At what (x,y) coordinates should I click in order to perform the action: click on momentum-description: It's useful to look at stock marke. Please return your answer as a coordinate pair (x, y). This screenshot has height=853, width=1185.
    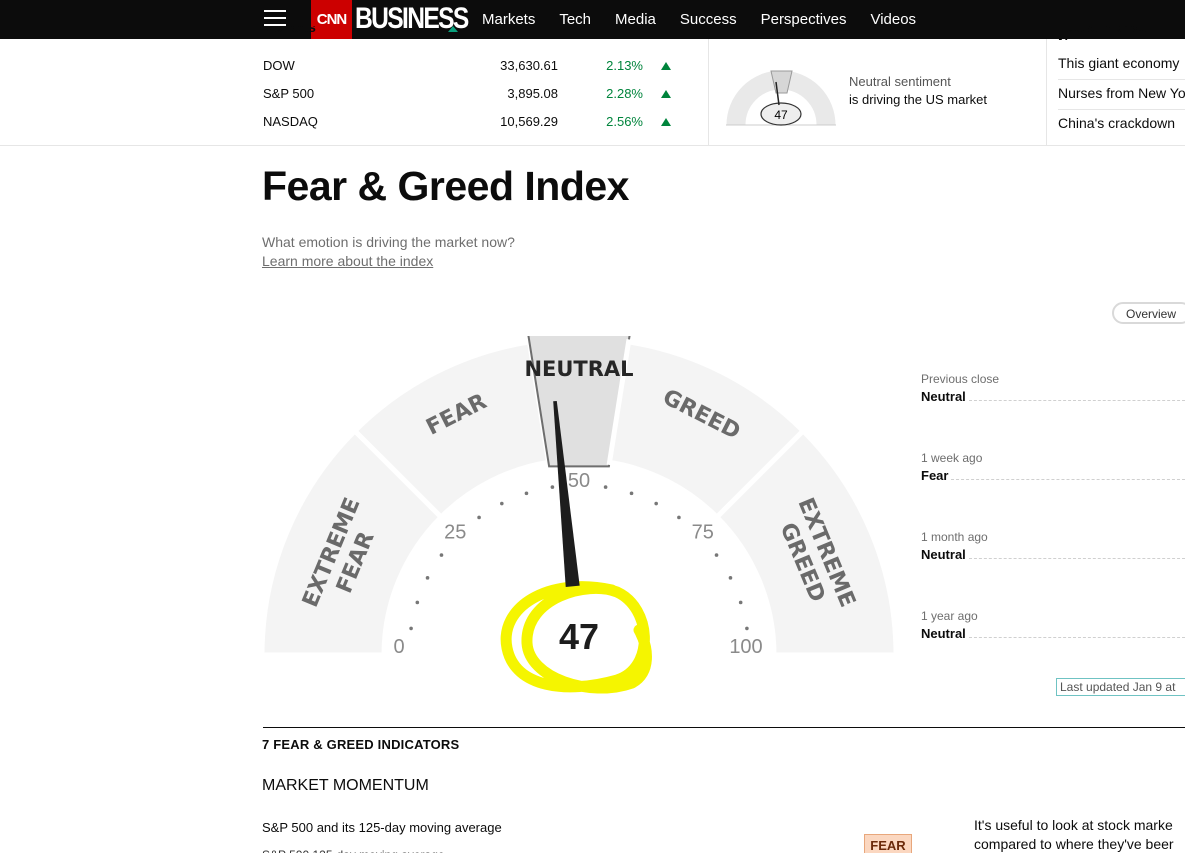
    Looking at the image, I should click on (1073, 825).